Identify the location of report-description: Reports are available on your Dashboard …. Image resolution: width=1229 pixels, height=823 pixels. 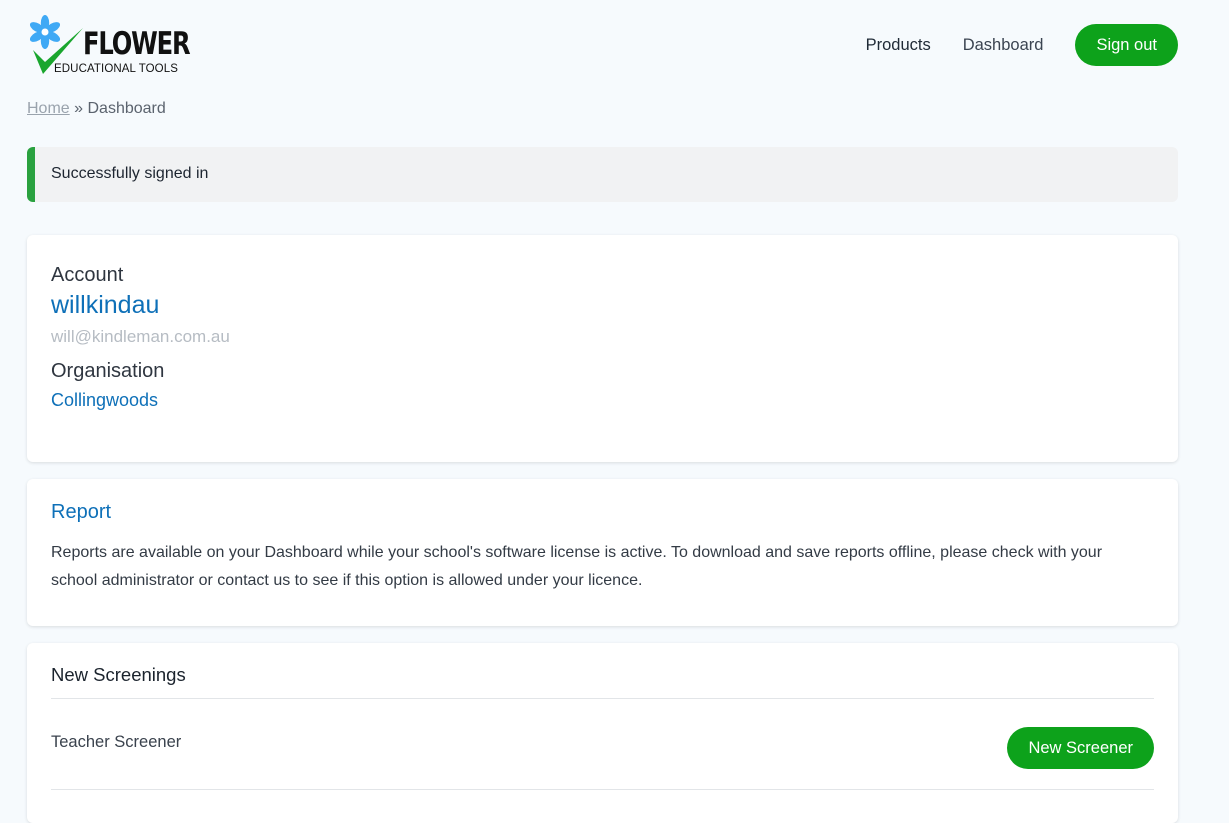
(577, 566).